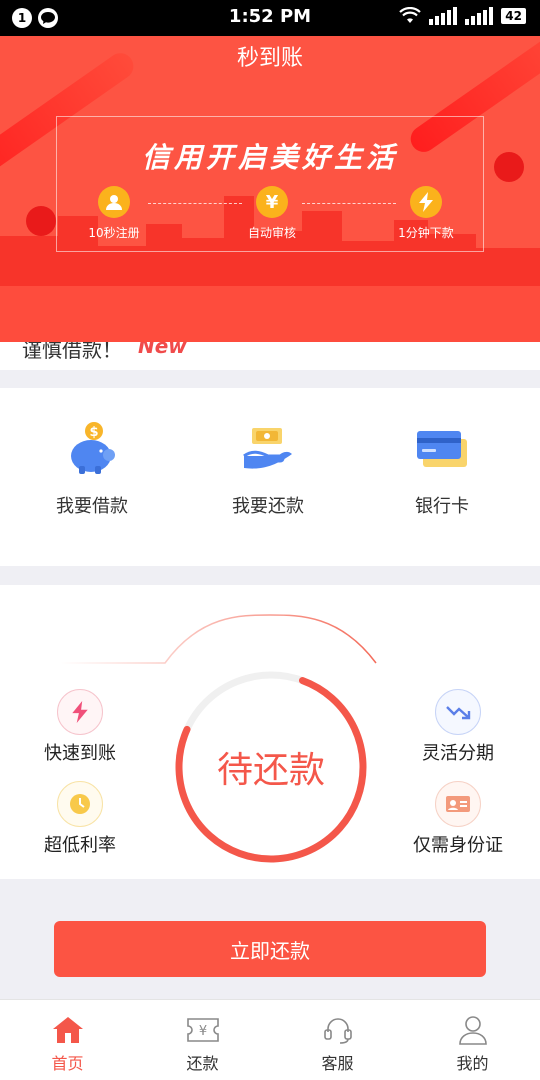  I want to click on action-label: 银行卡, so click(442, 506).